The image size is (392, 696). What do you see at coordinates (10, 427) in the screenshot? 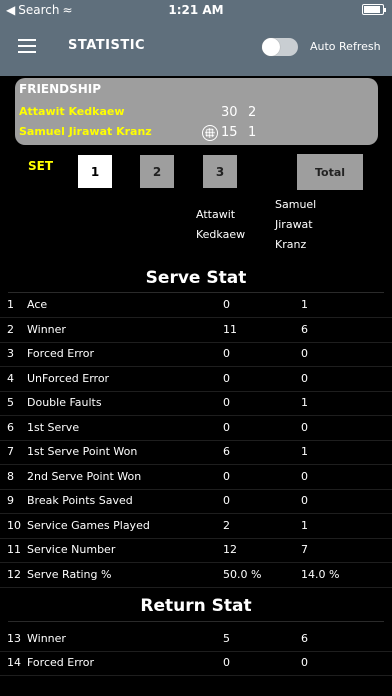
I see `row-number: 6` at bounding box center [10, 427].